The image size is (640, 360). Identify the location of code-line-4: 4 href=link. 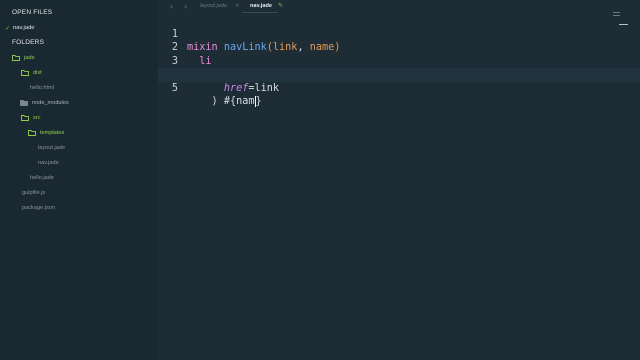
(399, 74).